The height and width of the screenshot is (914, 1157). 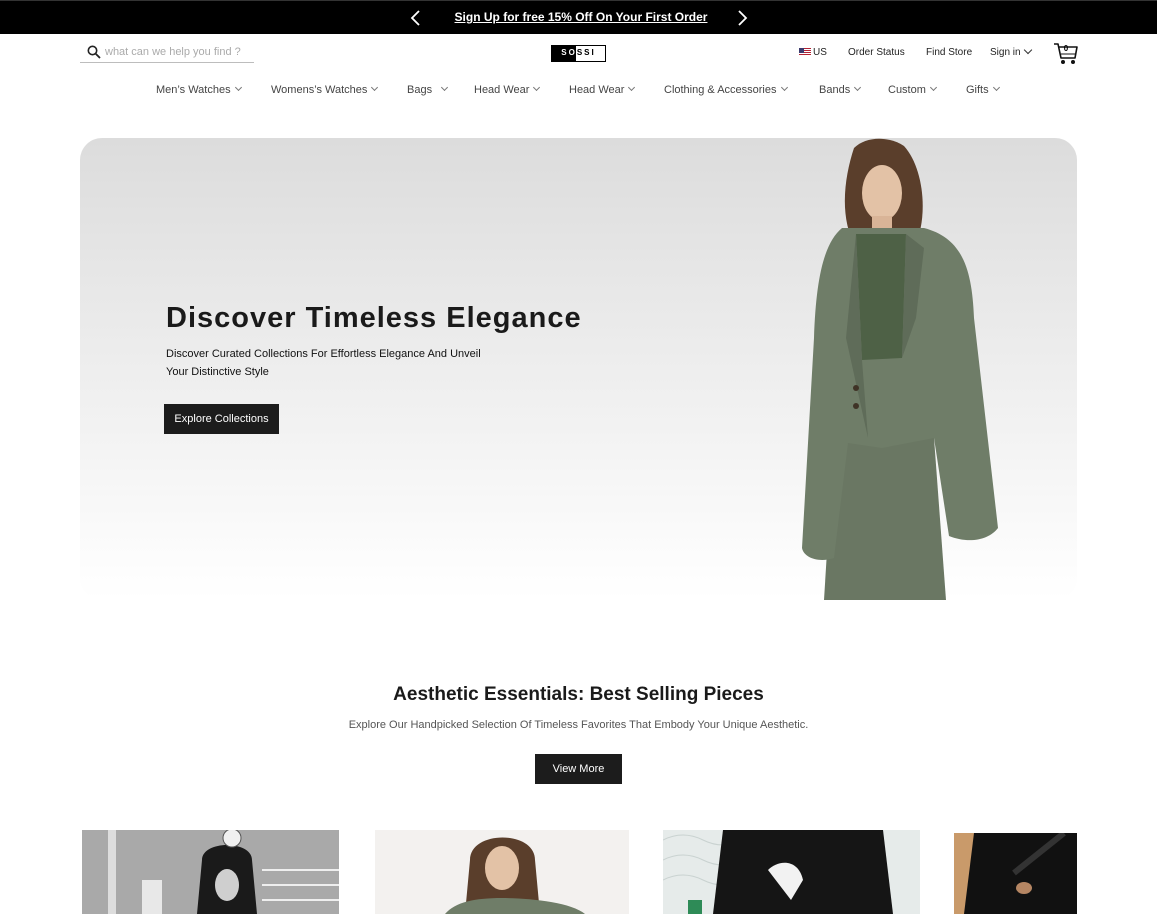 What do you see at coordinates (720, 90) in the screenshot?
I see `nav-label: Clothing & Accessories` at bounding box center [720, 90].